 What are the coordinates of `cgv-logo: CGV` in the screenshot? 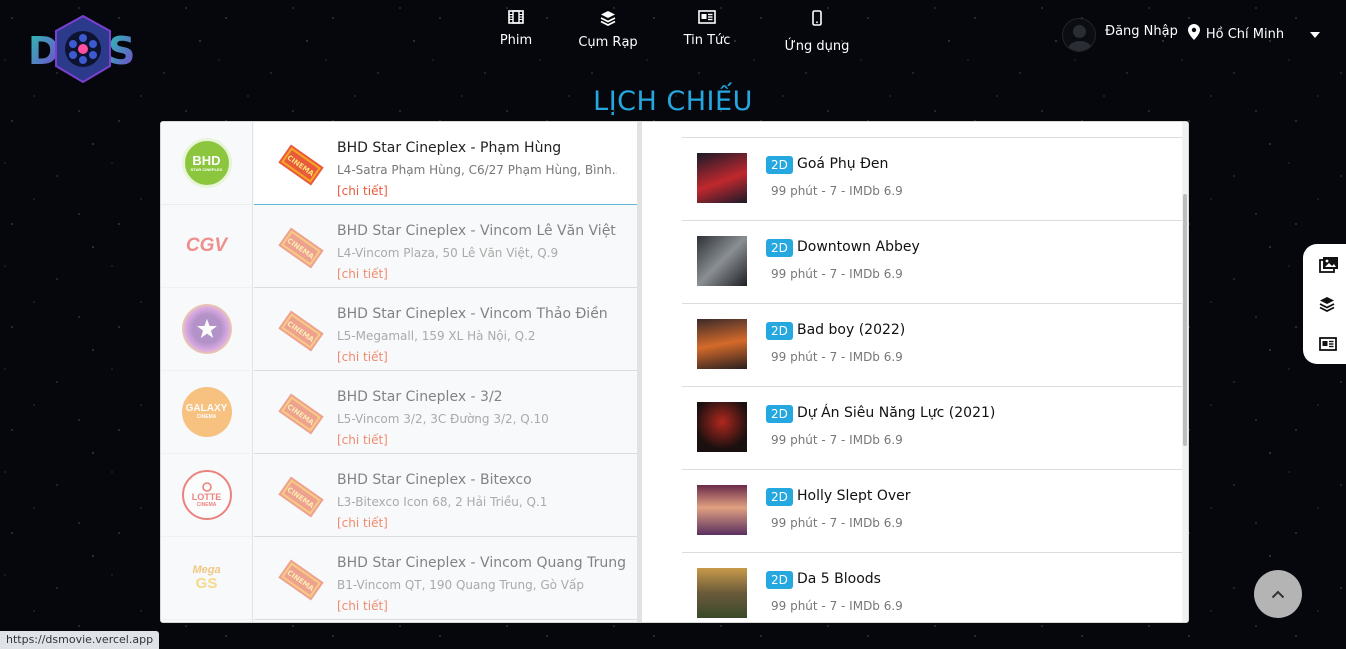 It's located at (206, 245).